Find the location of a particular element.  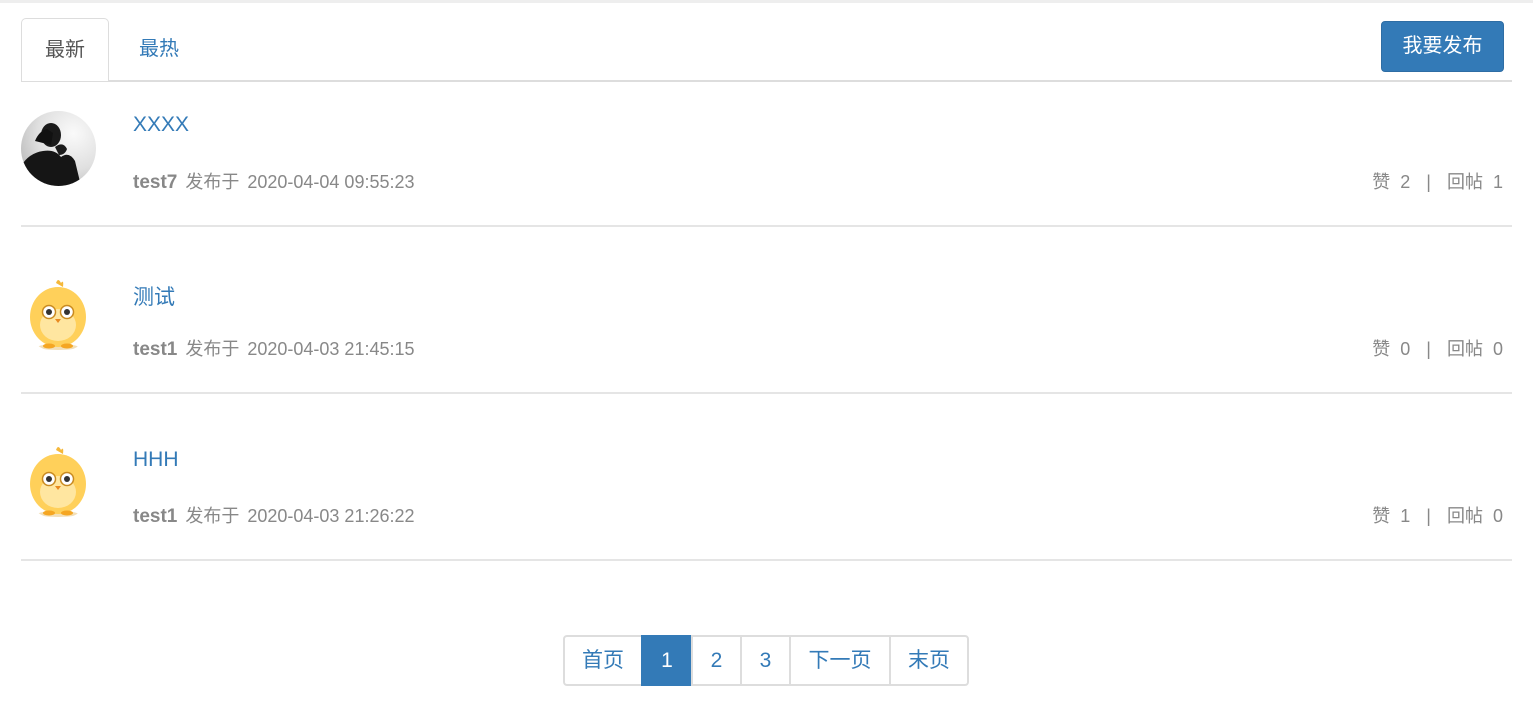

top-divider is located at coordinates (766, 1).